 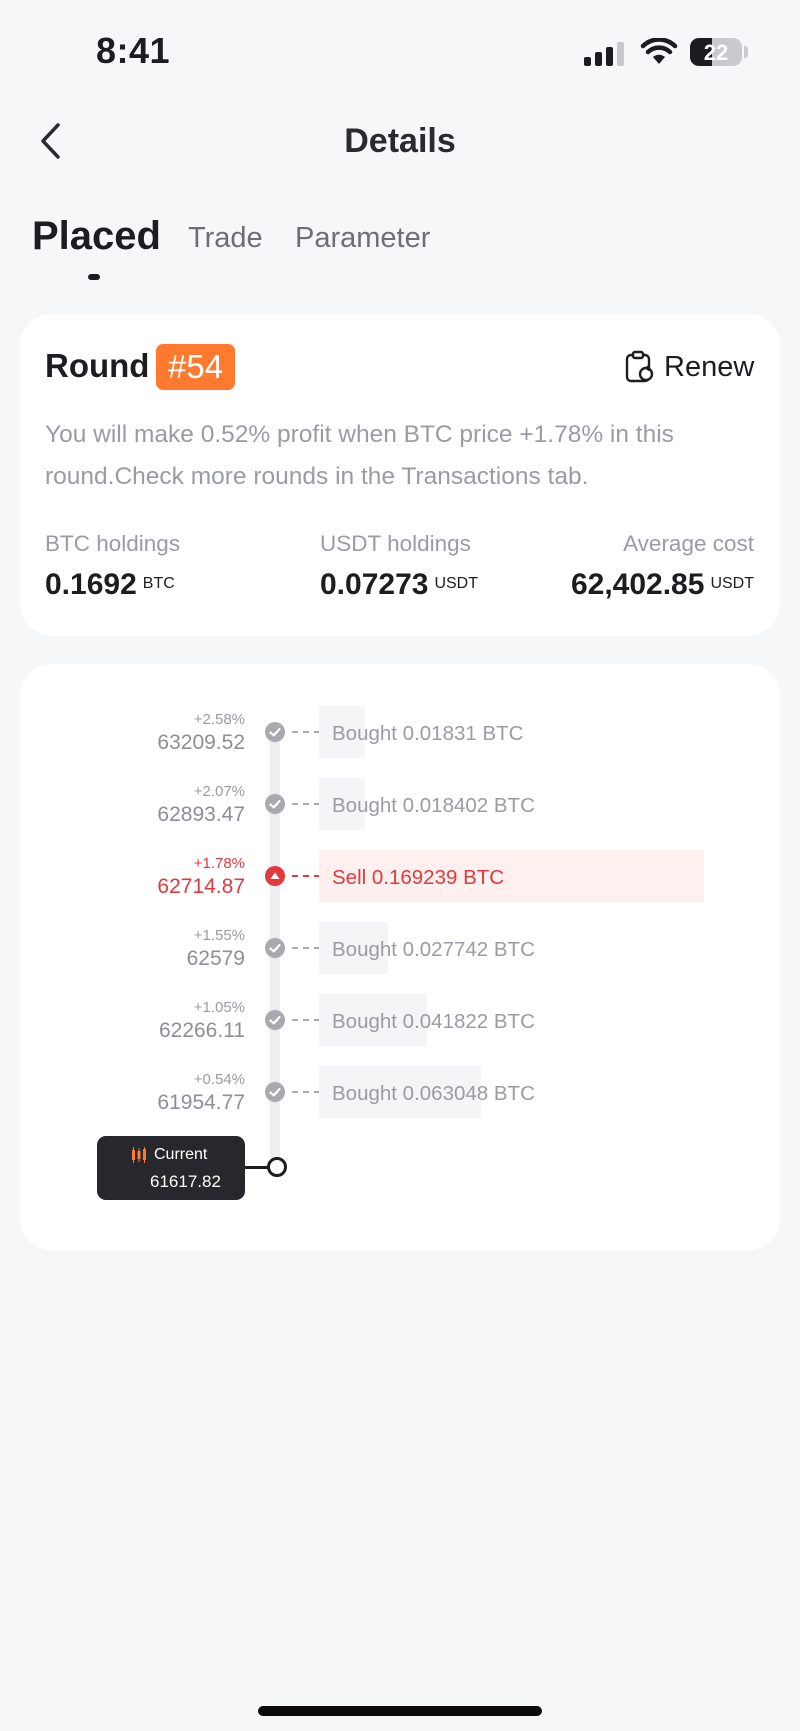 I want to click on level-percent: +1.05%, so click(x=219, y=1007).